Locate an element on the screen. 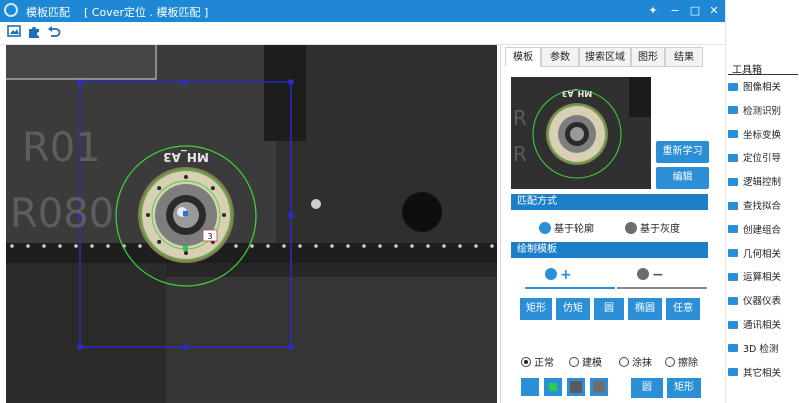  toolbox-item: 图像相关 is located at coordinates (754, 88).